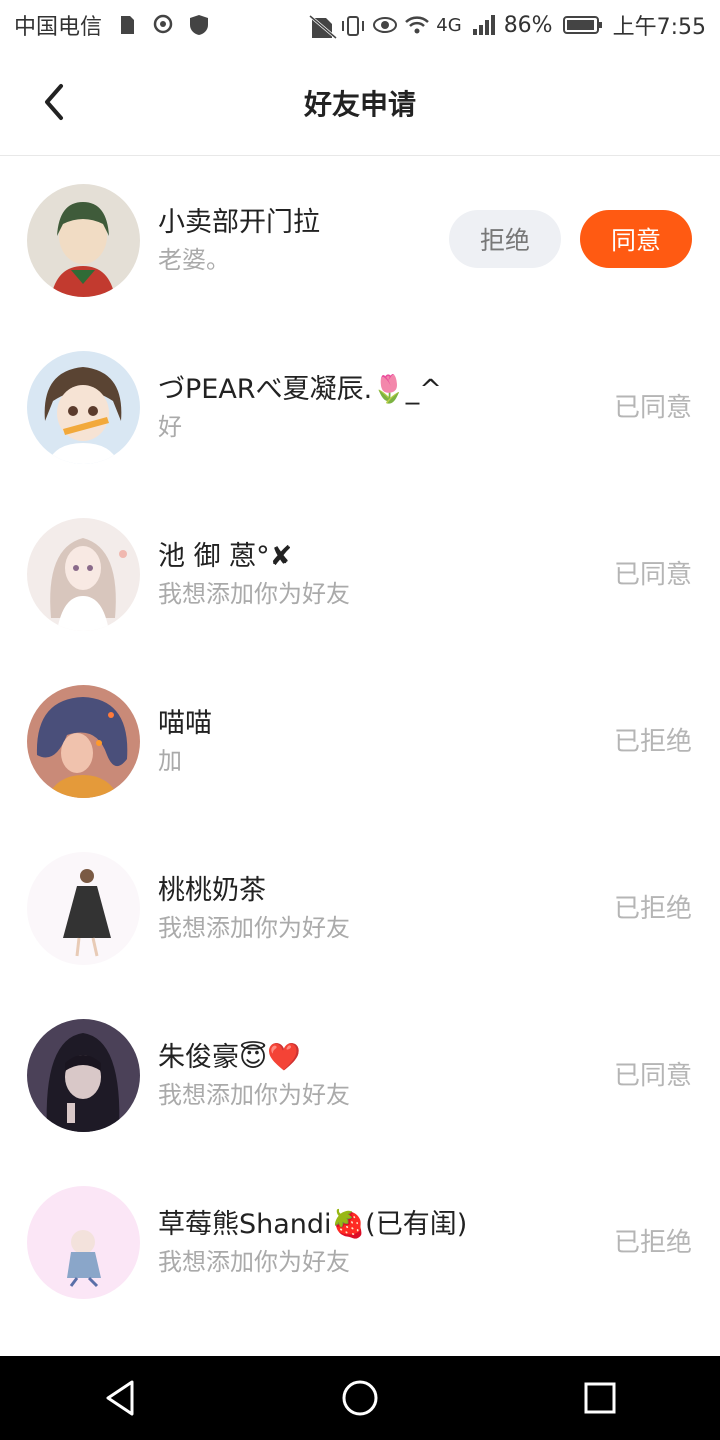 This screenshot has width=720, height=1440. I want to click on battery-icon, so click(582, 25).